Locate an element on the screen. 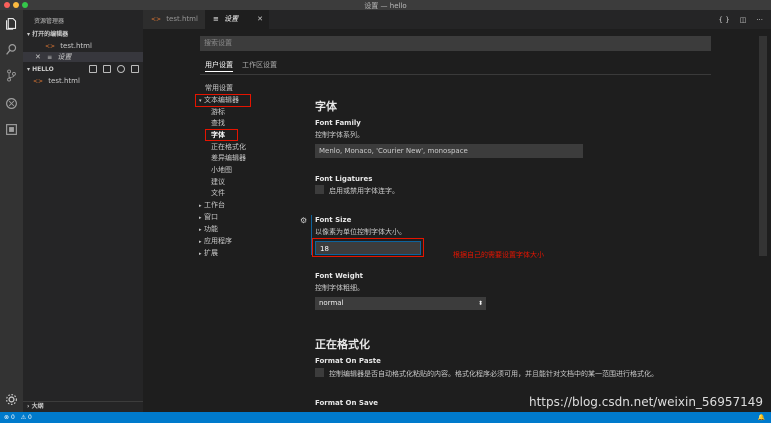  tab-settings: ≡ 设置 ✕ is located at coordinates (237, 19).